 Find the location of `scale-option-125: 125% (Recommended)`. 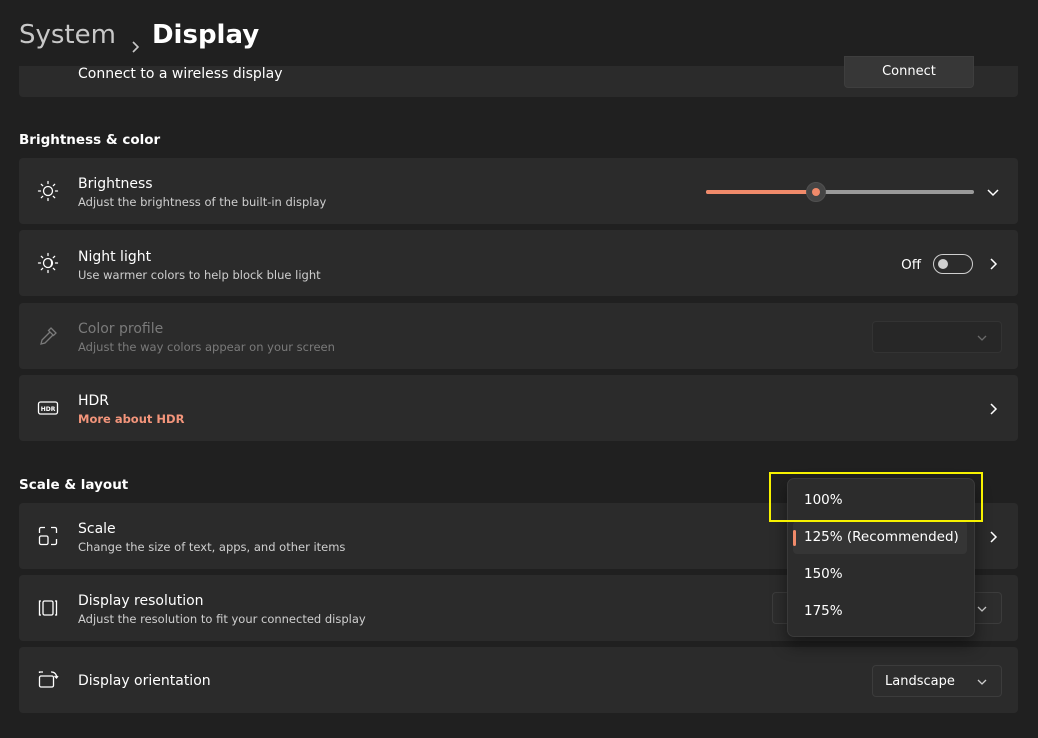

scale-option-125: 125% (Recommended) is located at coordinates (880, 537).